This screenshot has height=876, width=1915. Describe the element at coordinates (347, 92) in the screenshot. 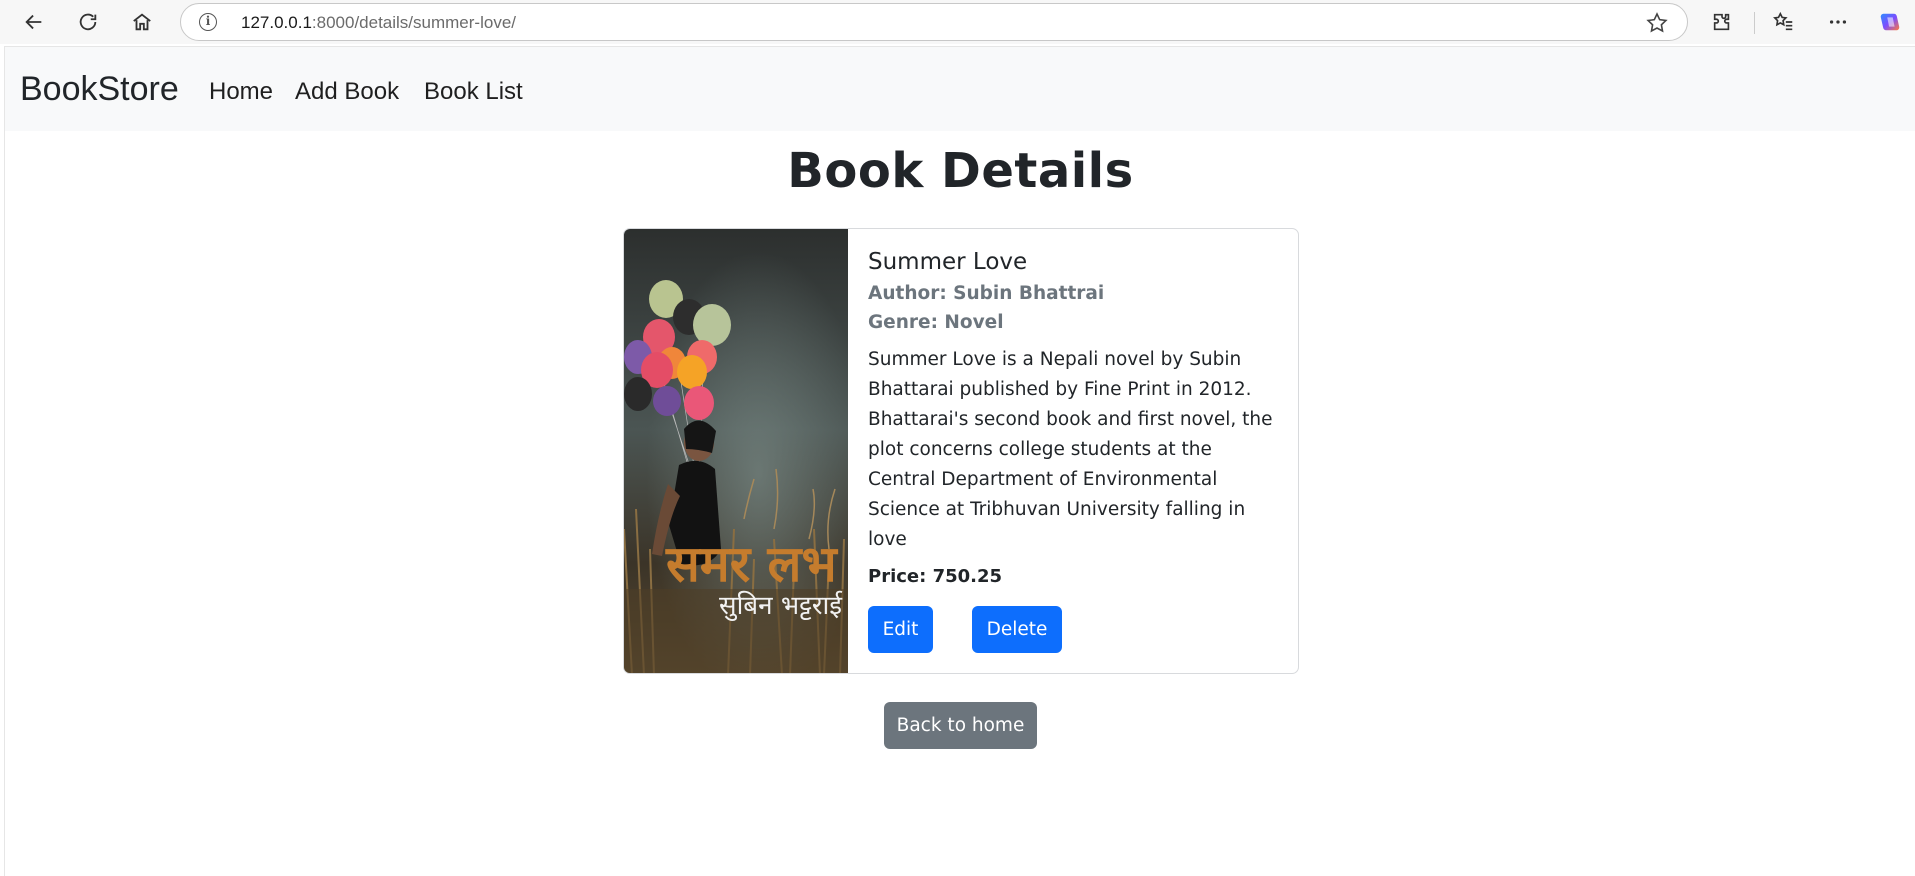

I see `nav-add-book: Add Book` at that location.